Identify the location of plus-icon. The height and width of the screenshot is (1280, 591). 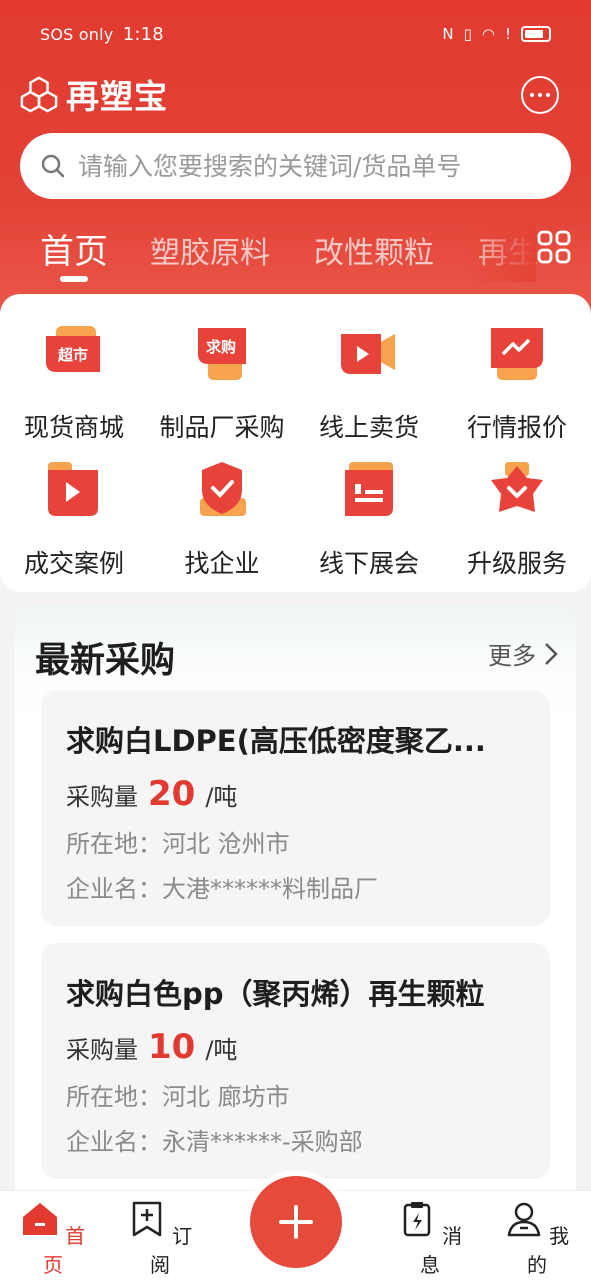
(296, 1222).